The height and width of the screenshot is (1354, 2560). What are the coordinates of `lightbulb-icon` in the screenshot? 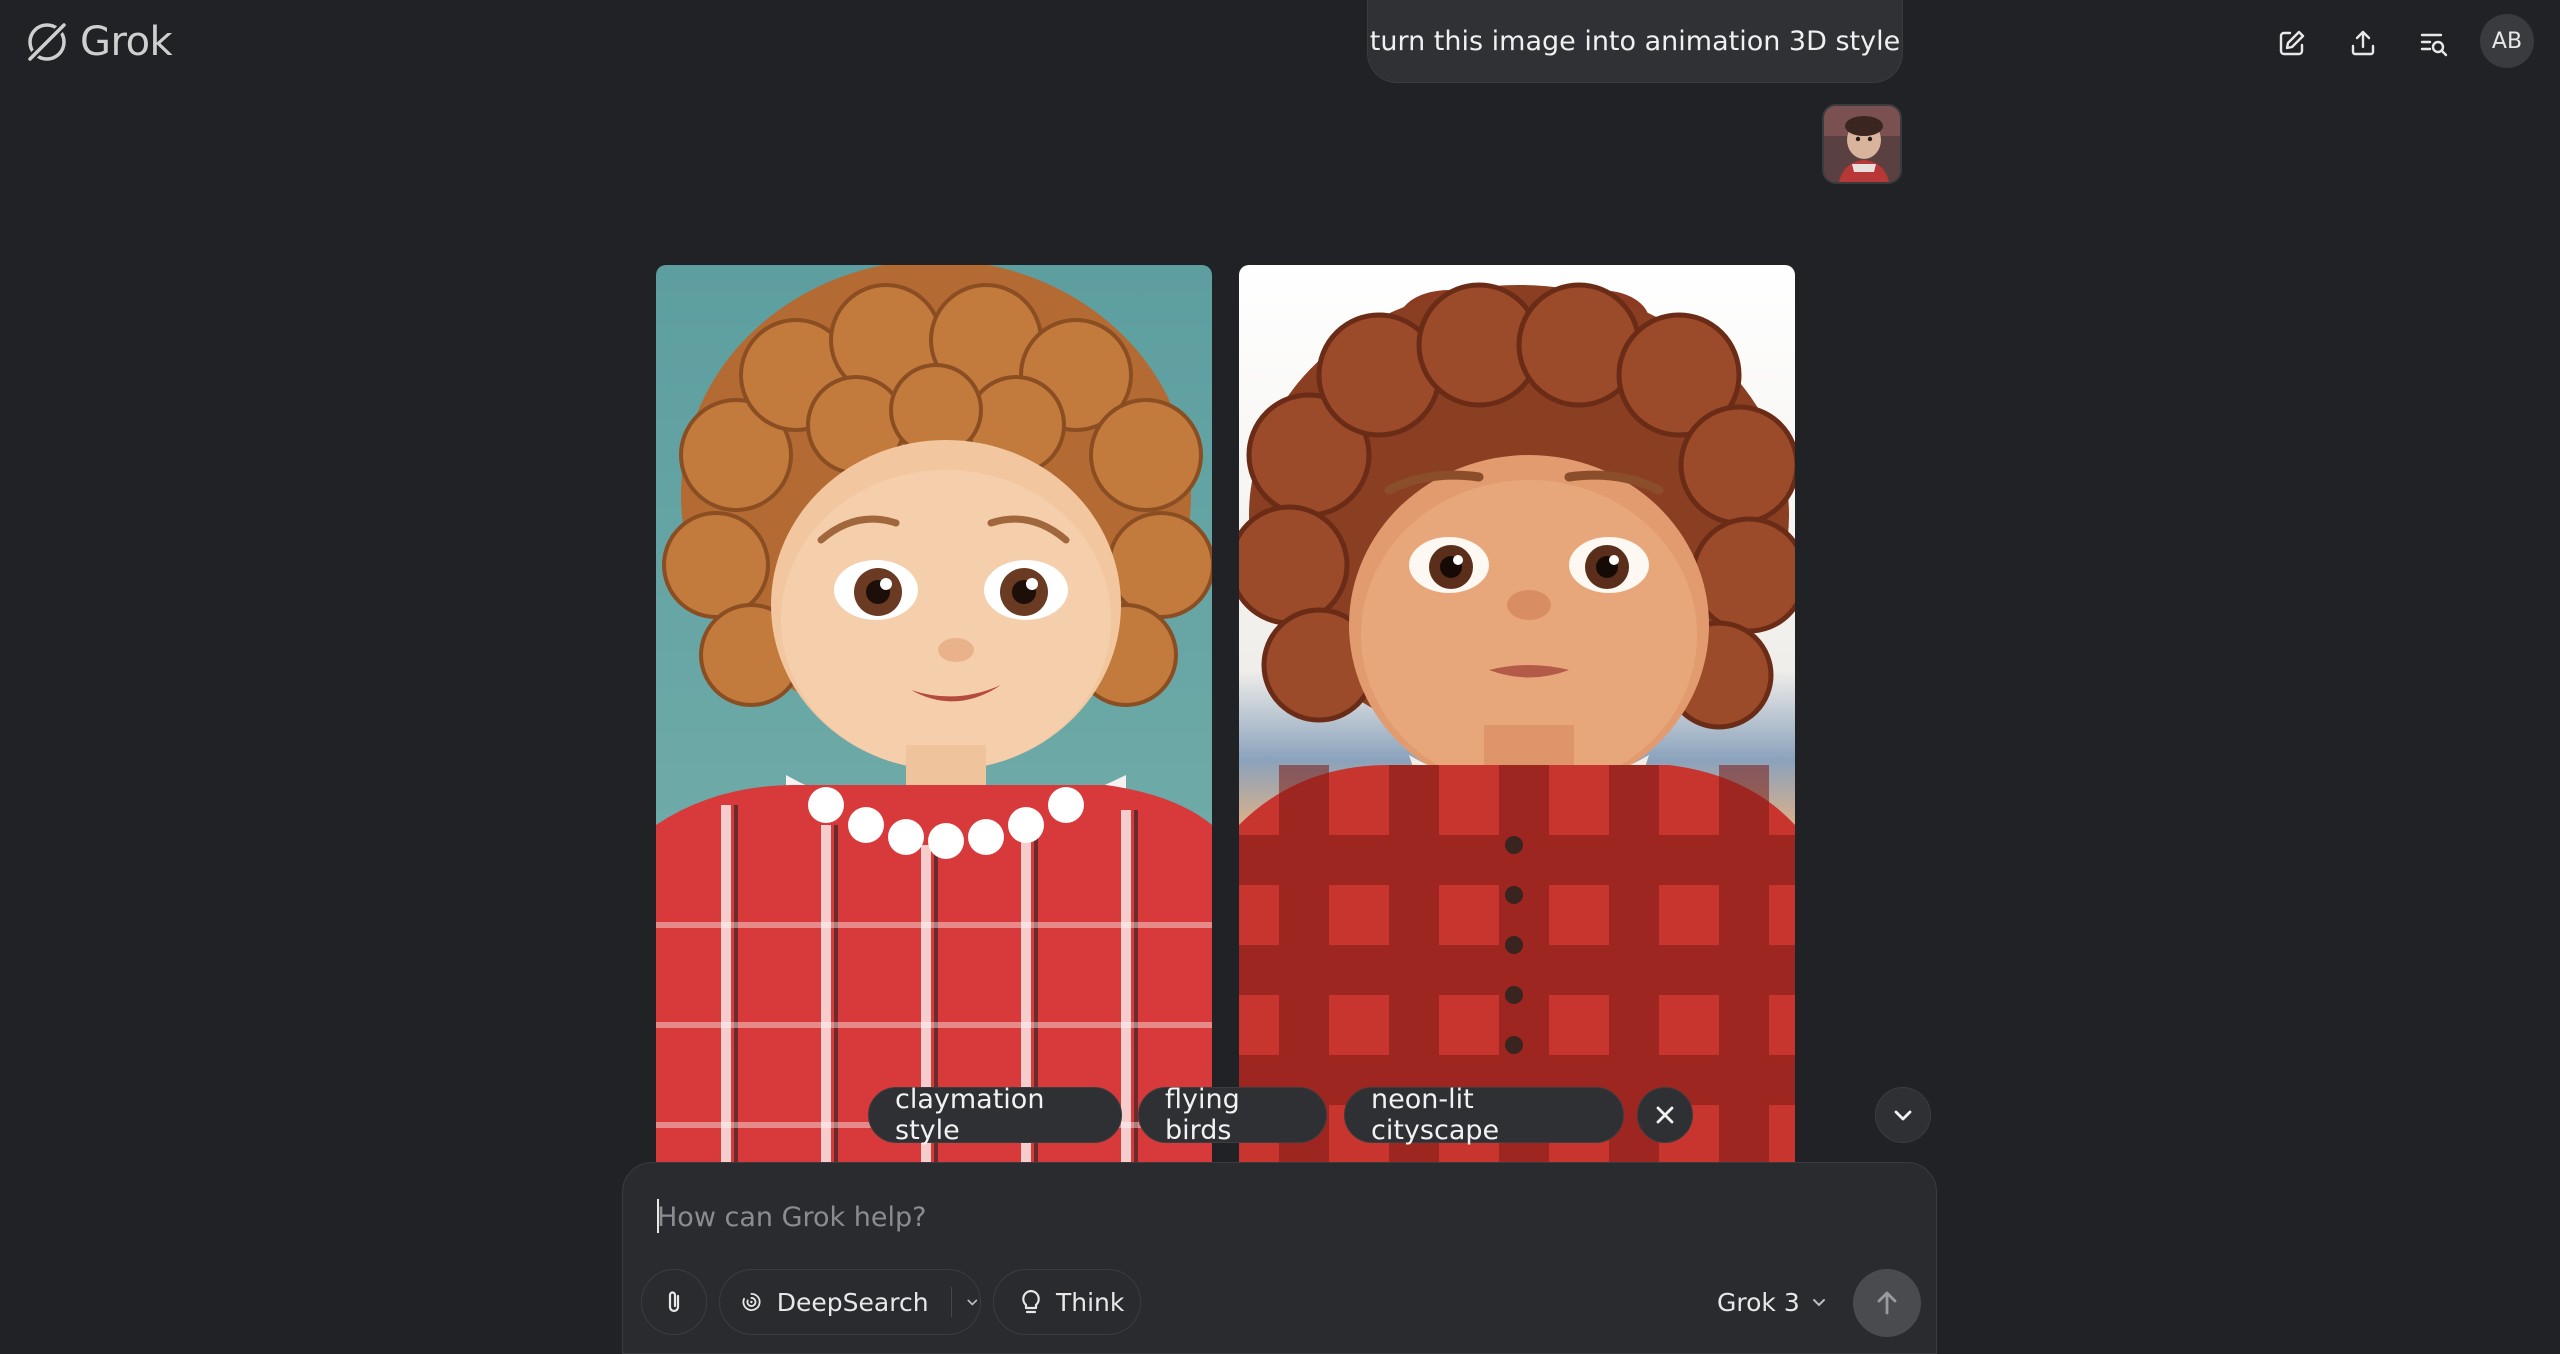 It's located at (1031, 1301).